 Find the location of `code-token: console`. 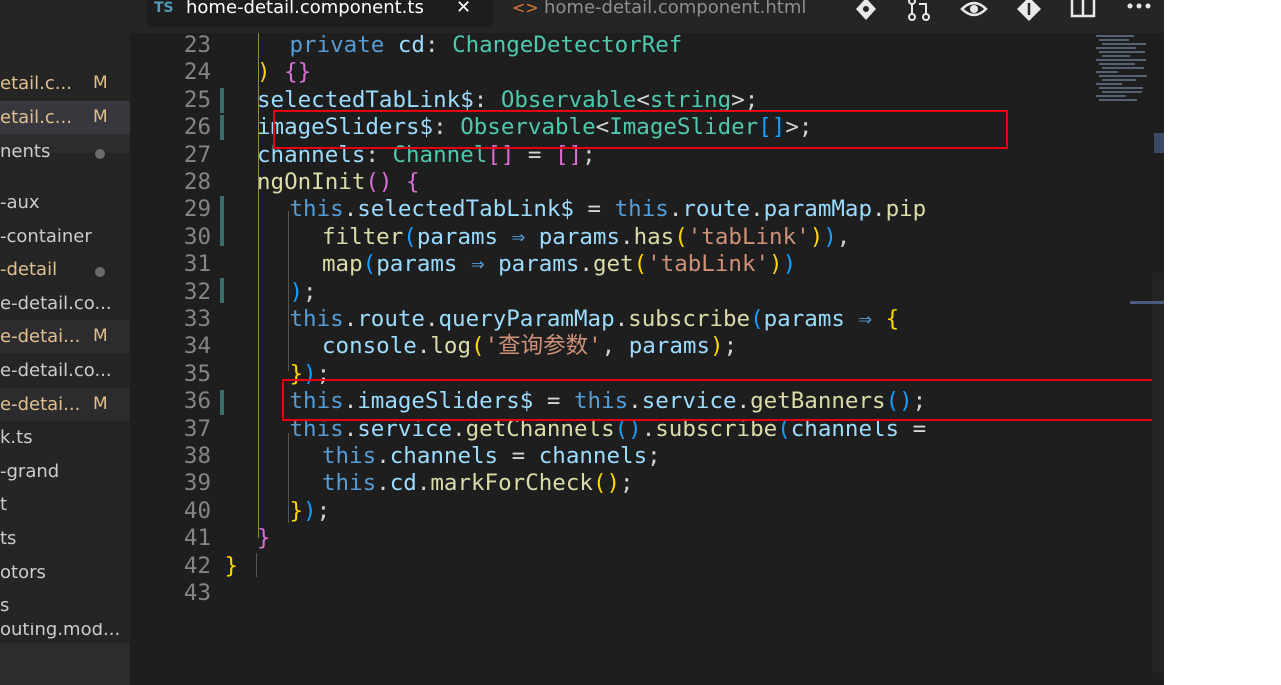

code-token: console is located at coordinates (369, 346).